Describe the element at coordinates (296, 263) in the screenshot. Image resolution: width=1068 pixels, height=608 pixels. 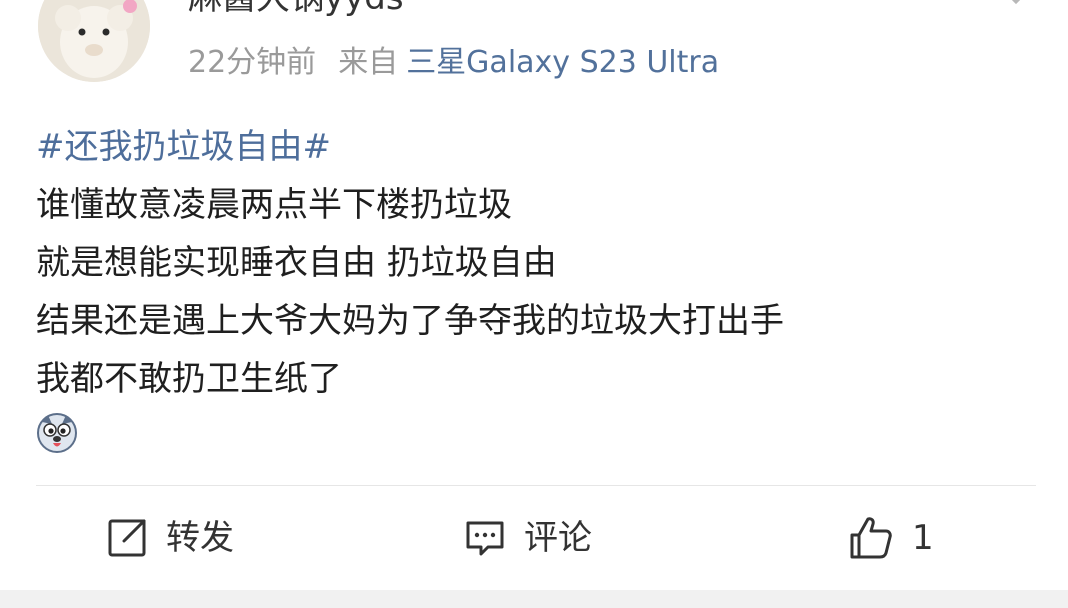
I see `post-text-line: 就是想能实现睡衣自由 扔垃圾自由` at that location.